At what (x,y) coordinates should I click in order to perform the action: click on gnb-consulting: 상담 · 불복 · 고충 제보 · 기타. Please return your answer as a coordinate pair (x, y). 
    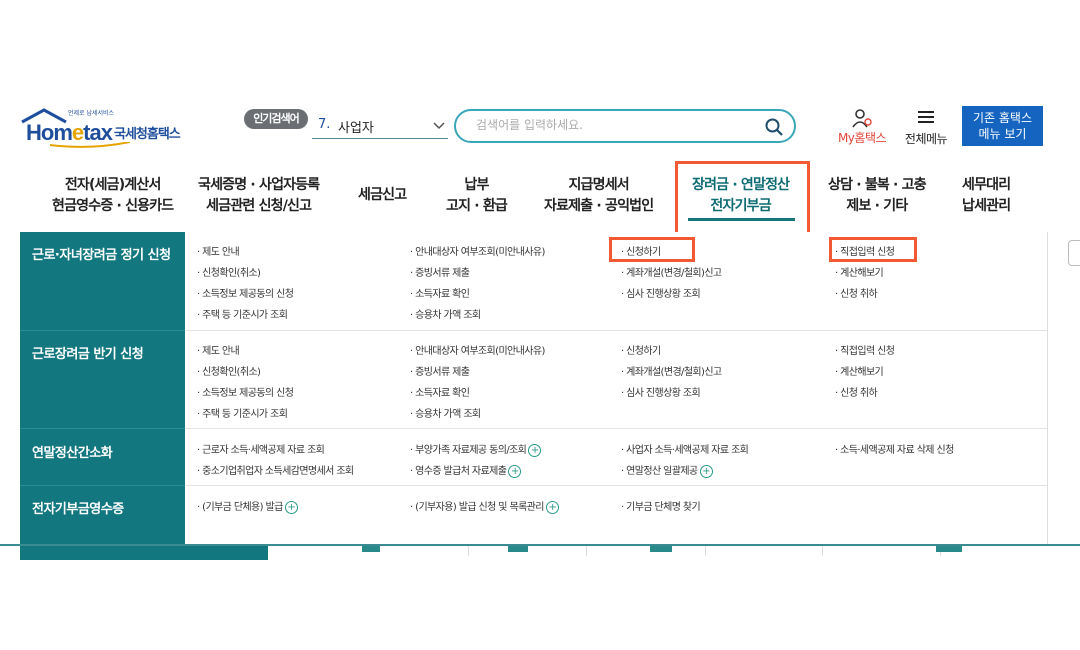
    Looking at the image, I should click on (877, 196).